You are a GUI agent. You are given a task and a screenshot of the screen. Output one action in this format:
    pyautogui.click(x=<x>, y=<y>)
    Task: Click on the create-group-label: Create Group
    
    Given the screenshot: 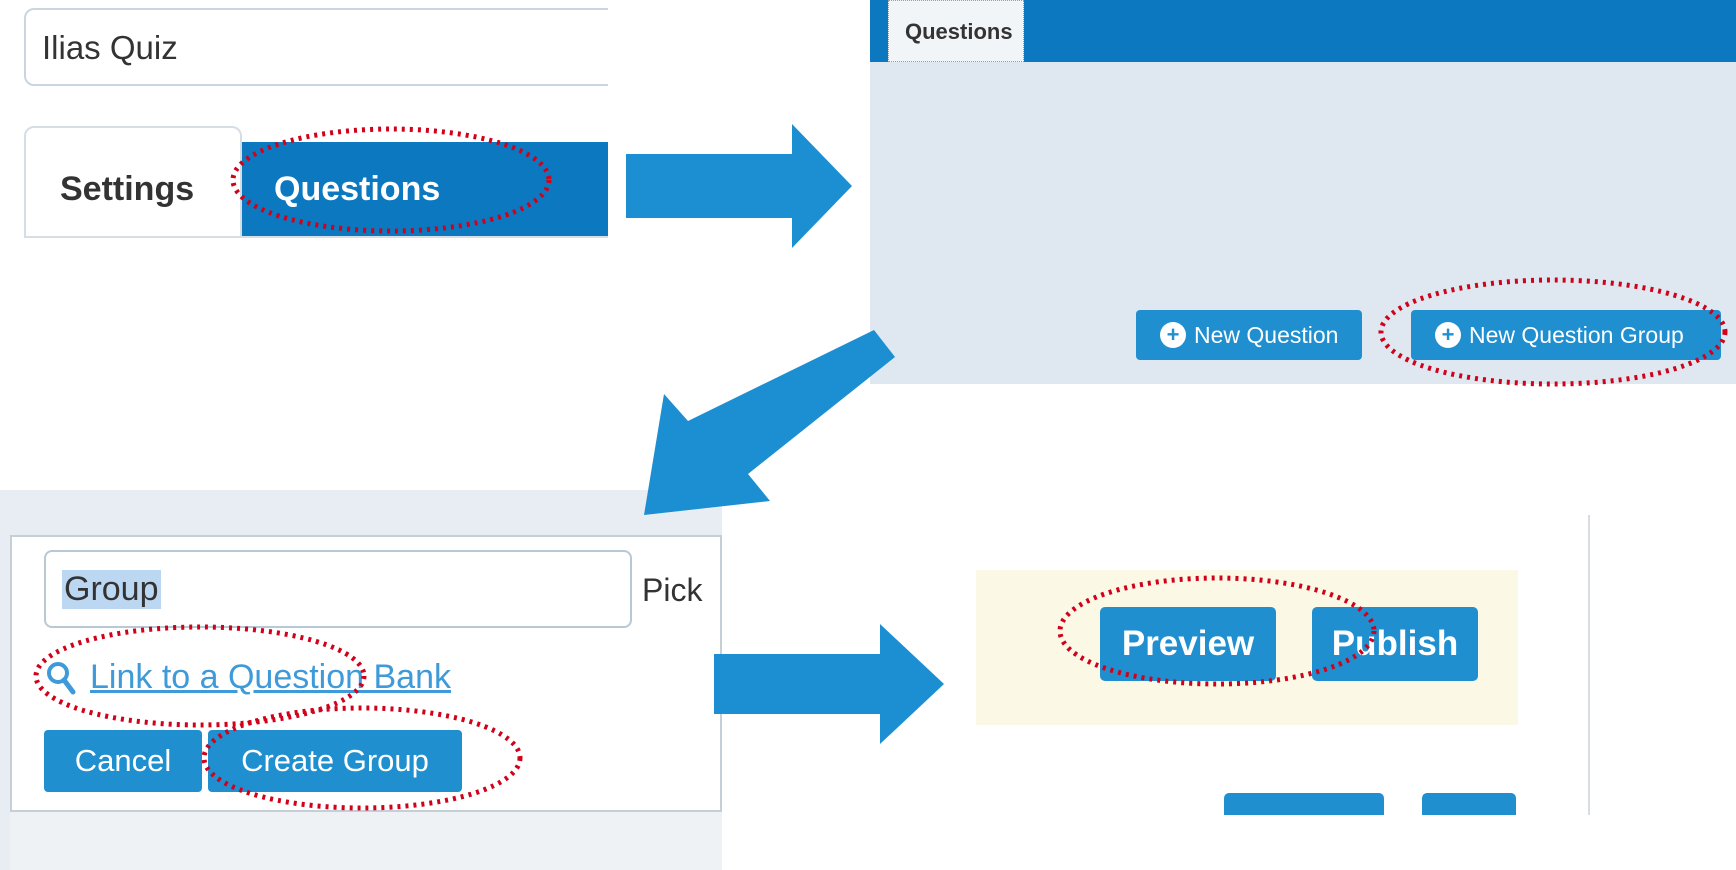 What is the action you would take?
    pyautogui.click(x=335, y=760)
    